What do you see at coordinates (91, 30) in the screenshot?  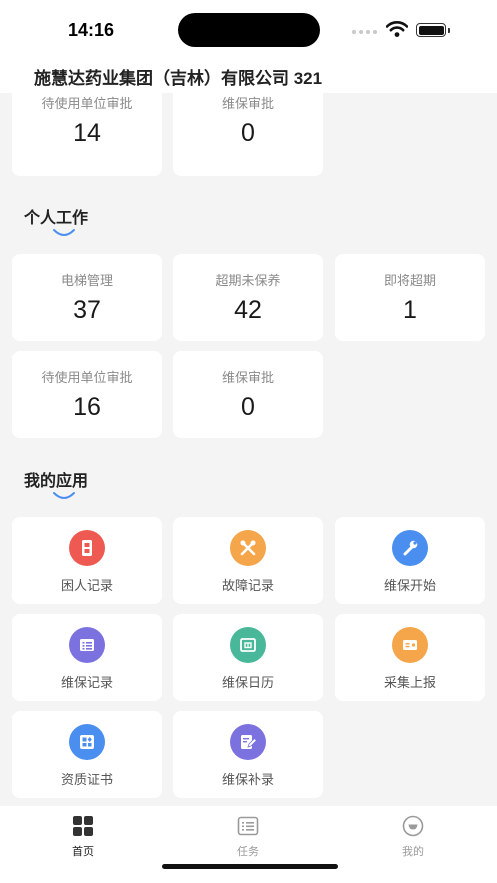 I see `status-time: 14:16` at bounding box center [91, 30].